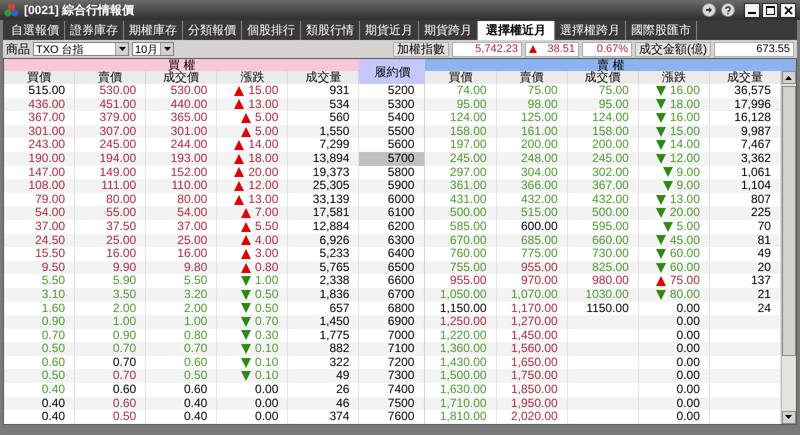 This screenshot has height=435, width=800. What do you see at coordinates (392, 213) in the screenshot?
I see `strike-cell: 6100` at bounding box center [392, 213].